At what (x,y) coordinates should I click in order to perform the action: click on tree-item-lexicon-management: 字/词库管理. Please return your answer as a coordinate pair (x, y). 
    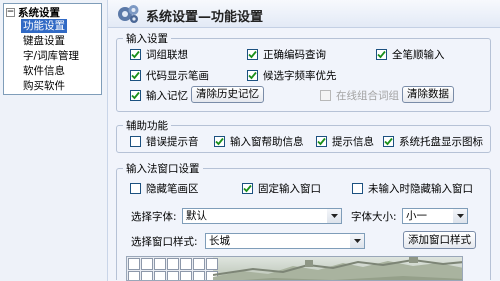
    Looking at the image, I should click on (51, 56).